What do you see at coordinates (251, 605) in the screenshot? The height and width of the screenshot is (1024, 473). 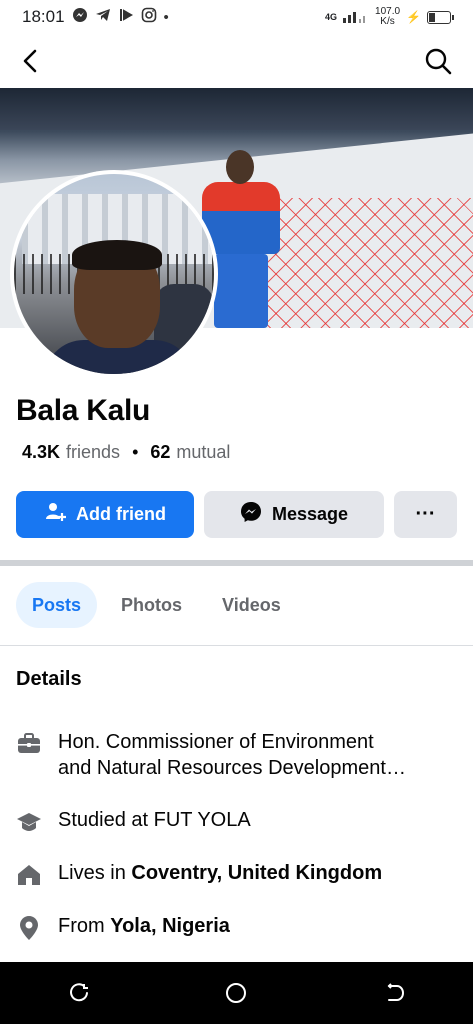 I see `tab-videos: Videos` at bounding box center [251, 605].